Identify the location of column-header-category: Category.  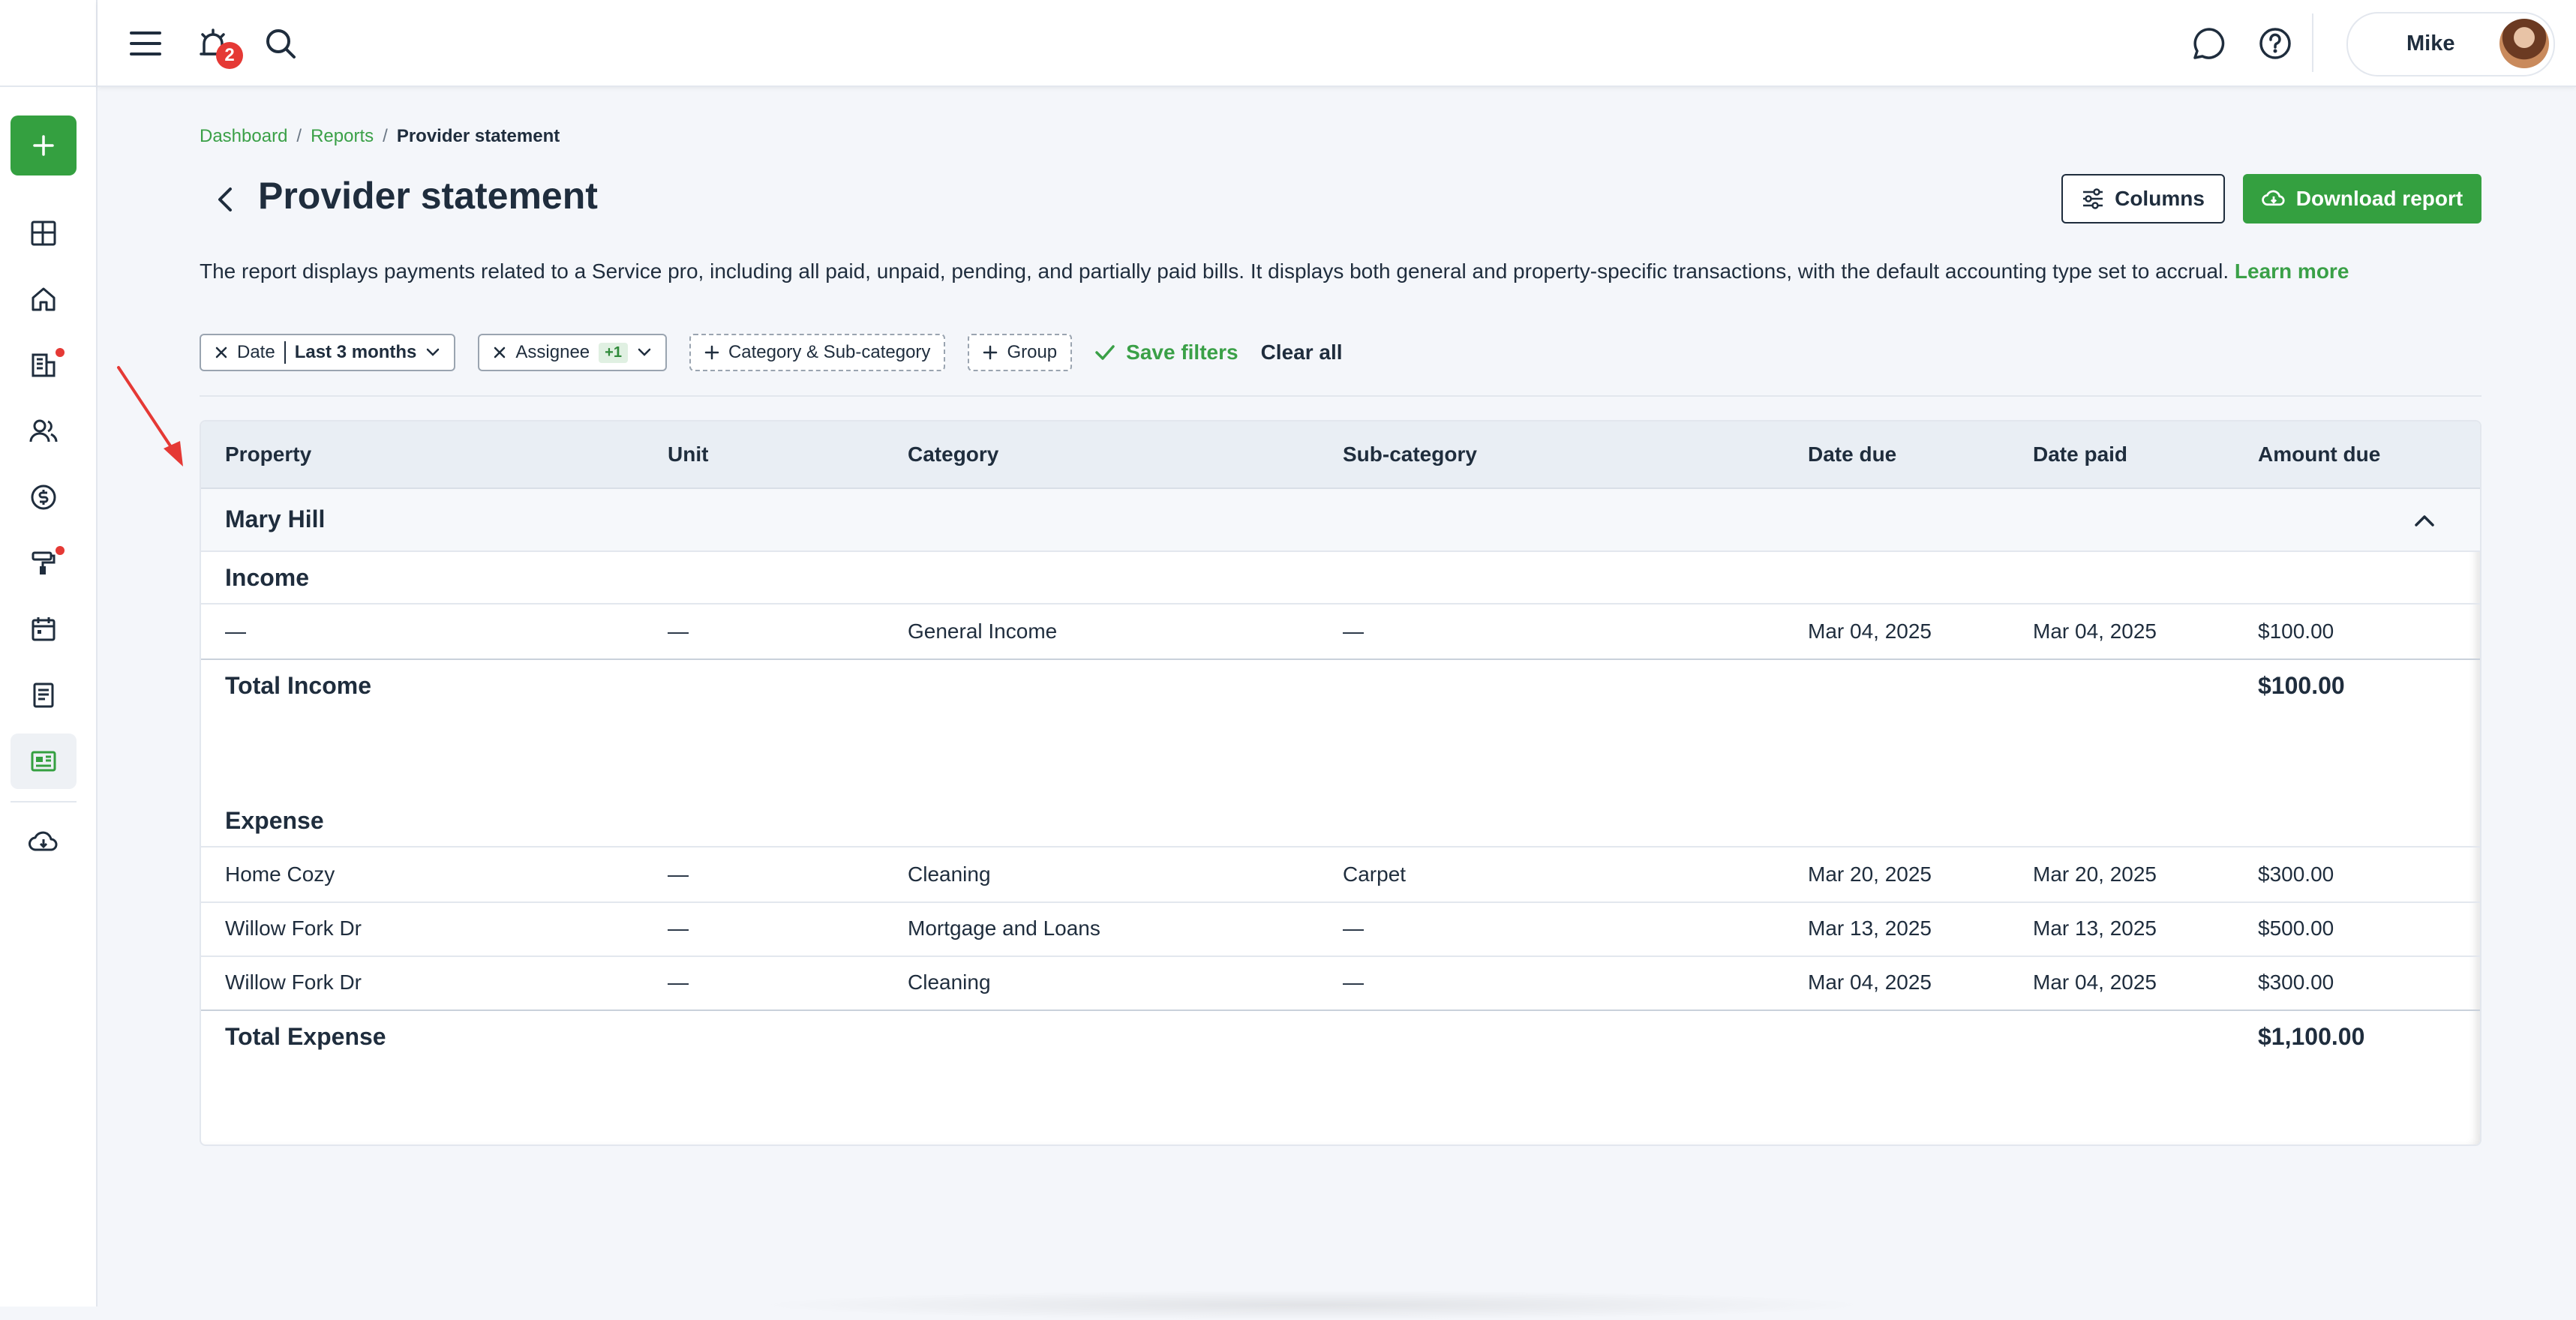
(953, 454).